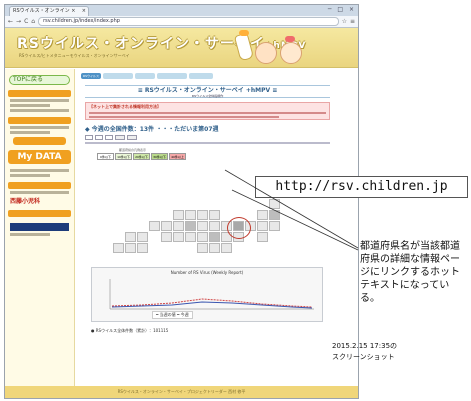  What do you see at coordinates (177, 156) in the screenshot?
I see `legend-swatch: 40件以上` at bounding box center [177, 156].